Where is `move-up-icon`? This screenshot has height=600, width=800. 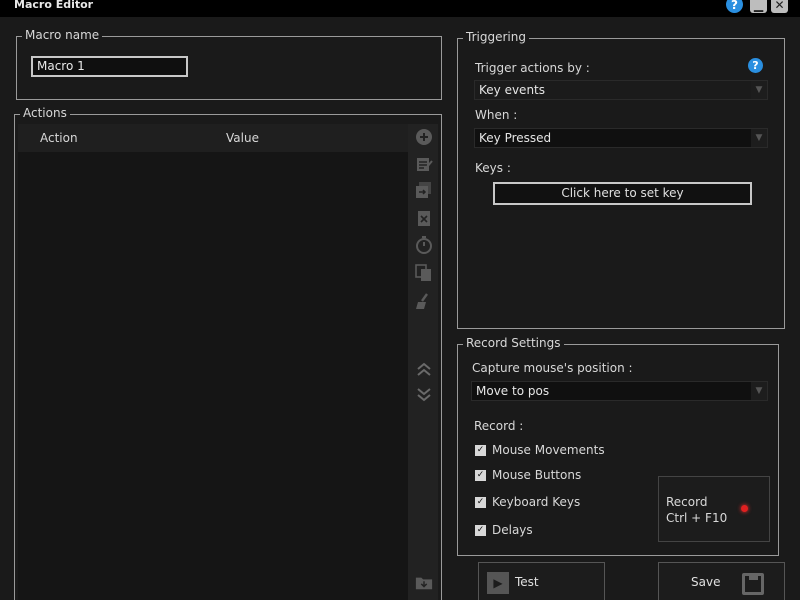 move-up-icon is located at coordinates (424, 369).